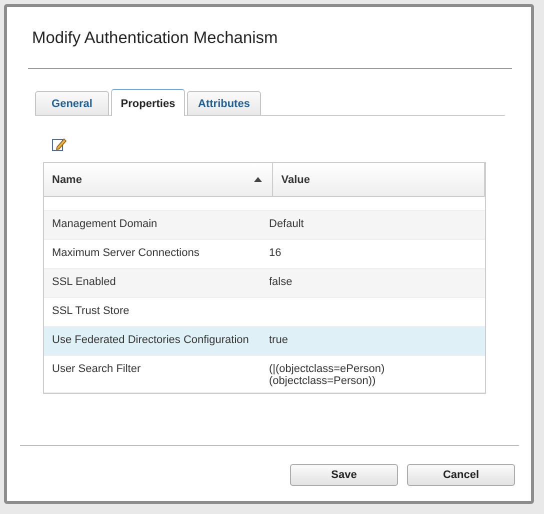 This screenshot has width=544, height=514. I want to click on table-cell-text: SSL Enabled, so click(84, 282).